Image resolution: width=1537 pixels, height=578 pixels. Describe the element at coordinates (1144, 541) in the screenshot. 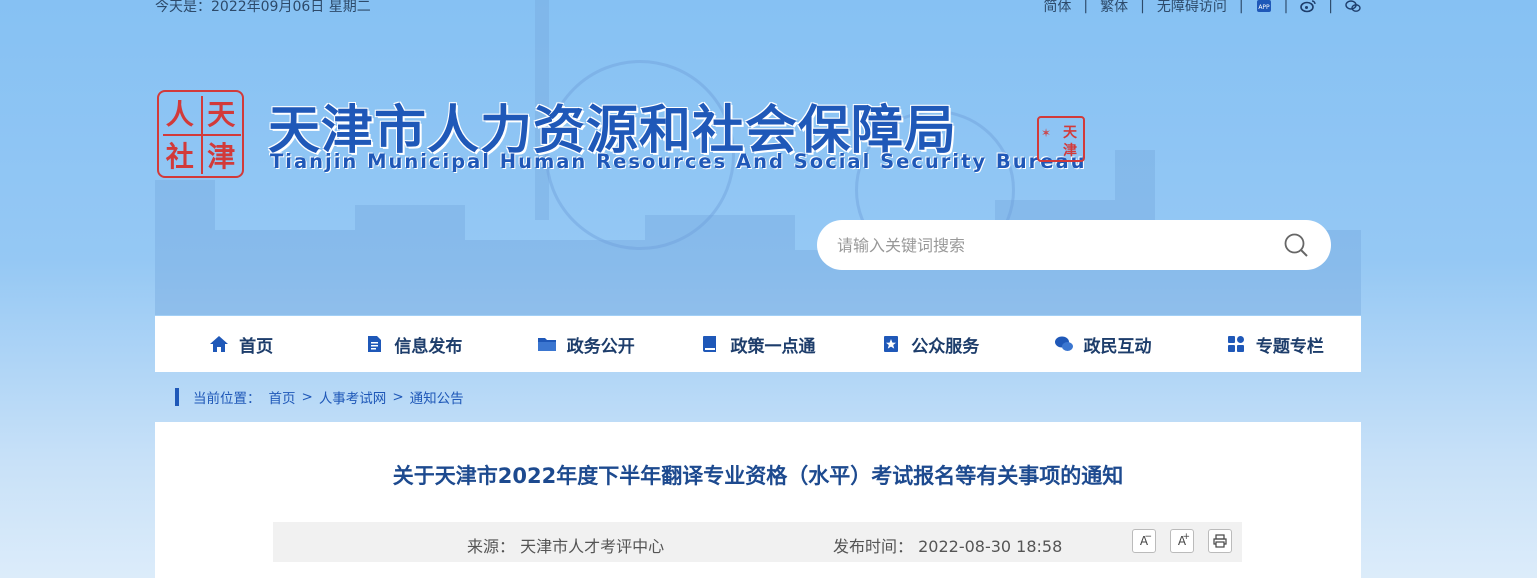

I see `font-decrease-button: A −` at that location.